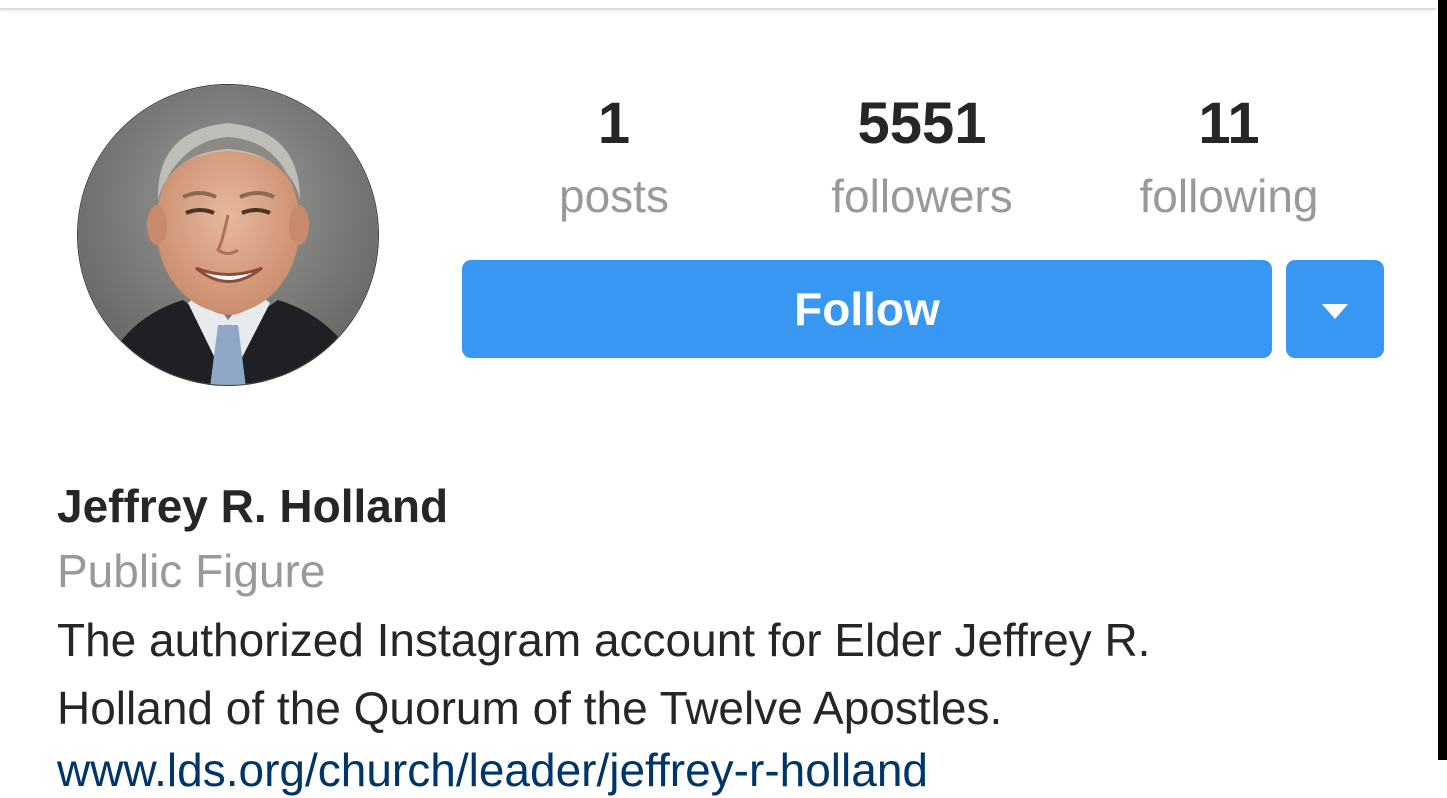 The image size is (1447, 798). I want to click on profile-name: Jeffrey R. Holland, so click(253, 506).